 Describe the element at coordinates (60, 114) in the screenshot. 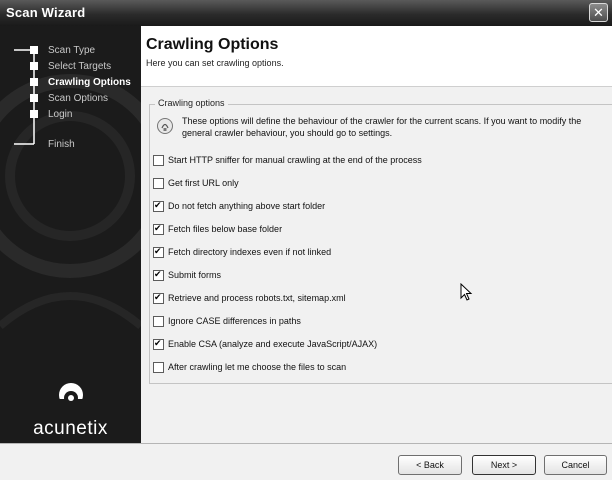

I see `step-login: Login` at that location.